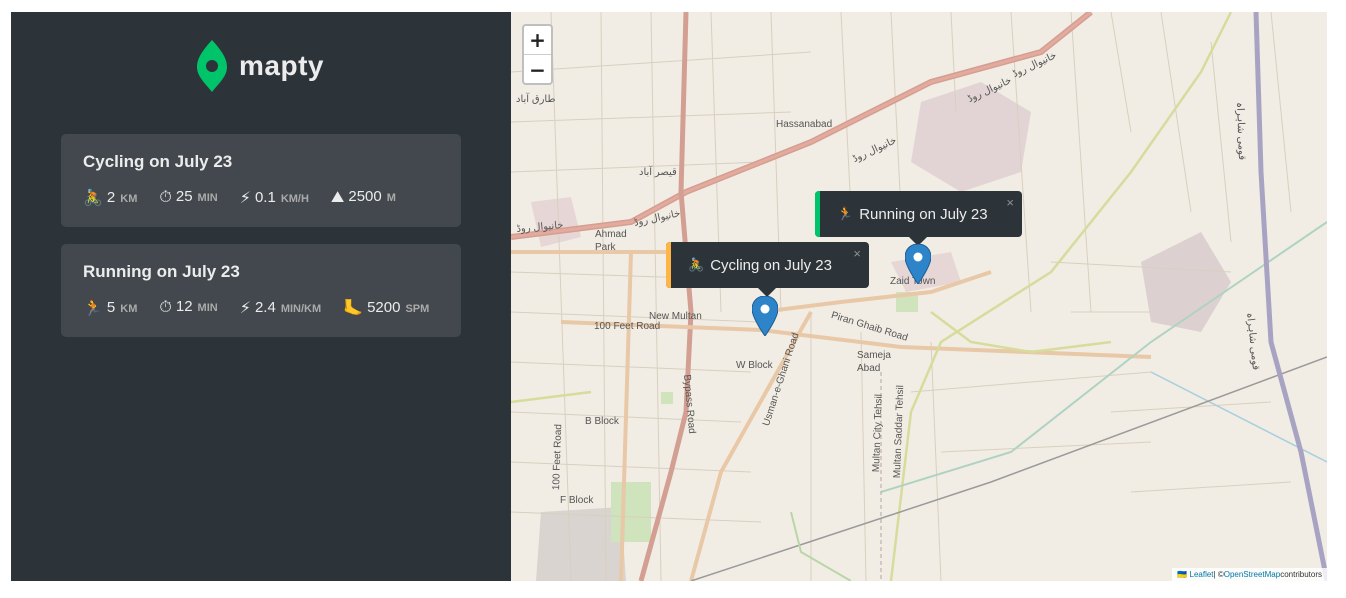  I want to click on popup-label: Cycling on July 23, so click(771, 265).